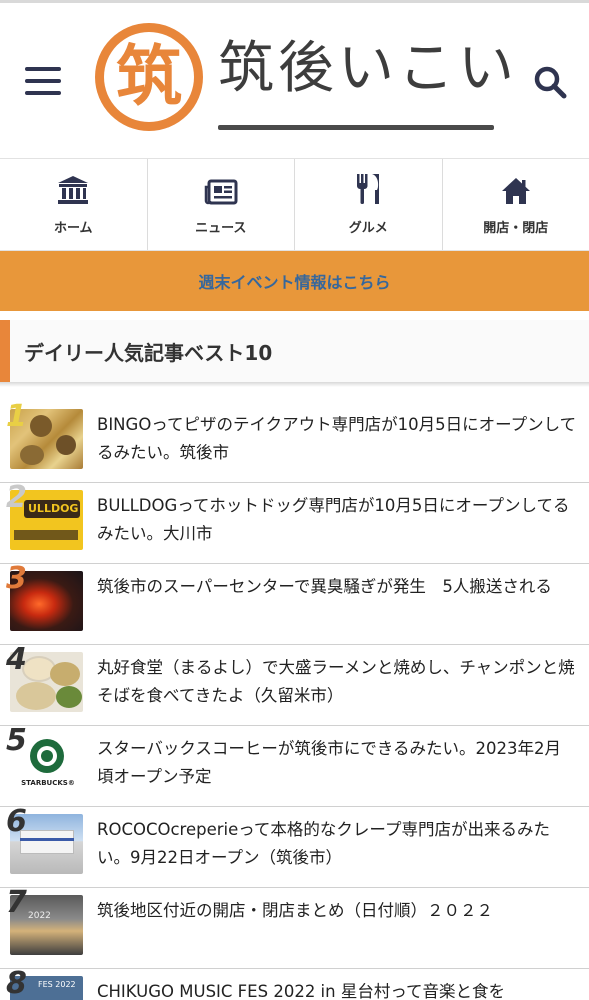  What do you see at coordinates (550, 82) in the screenshot?
I see `search-icon` at bounding box center [550, 82].